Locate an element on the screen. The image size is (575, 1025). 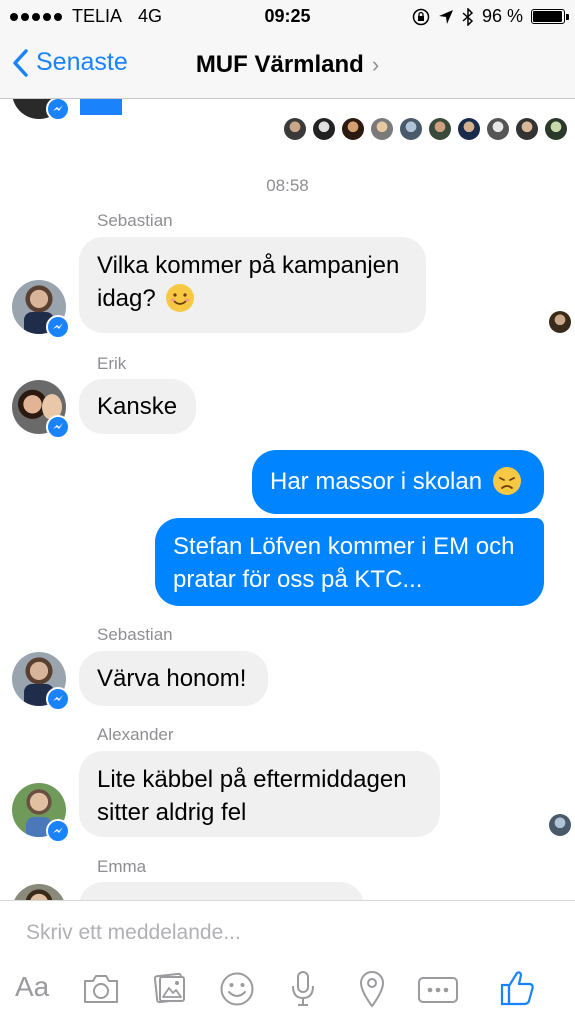
conversation-title: MUF Värmland › is located at coordinates (287, 65).